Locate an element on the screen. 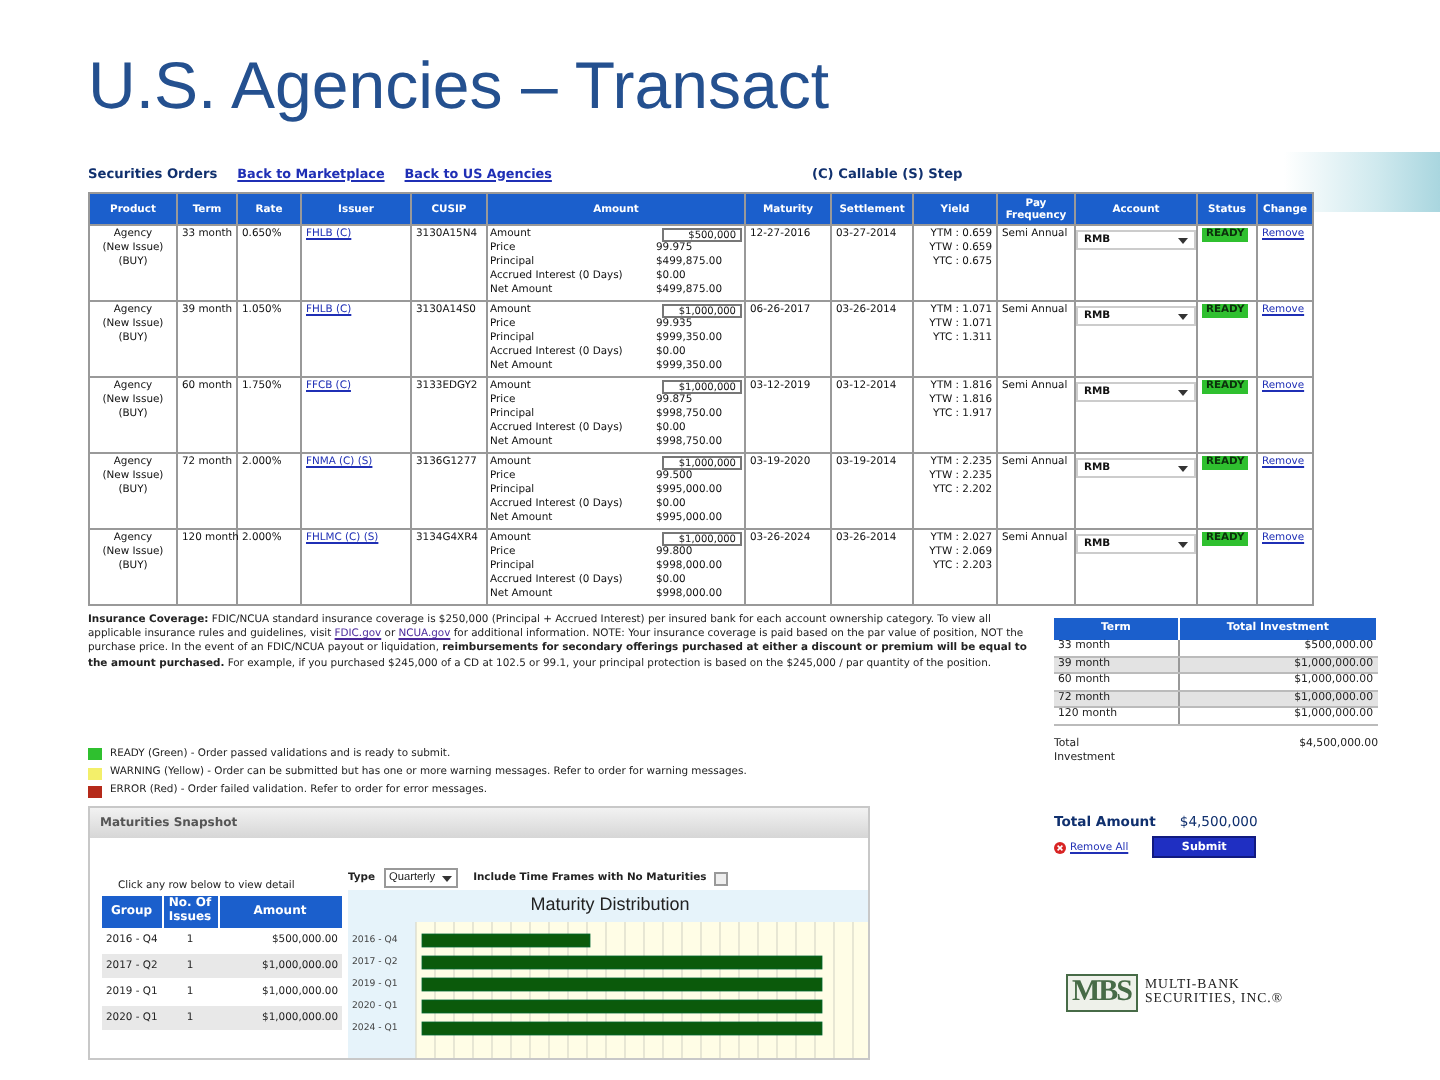  checkbox is located at coordinates (721, 878).